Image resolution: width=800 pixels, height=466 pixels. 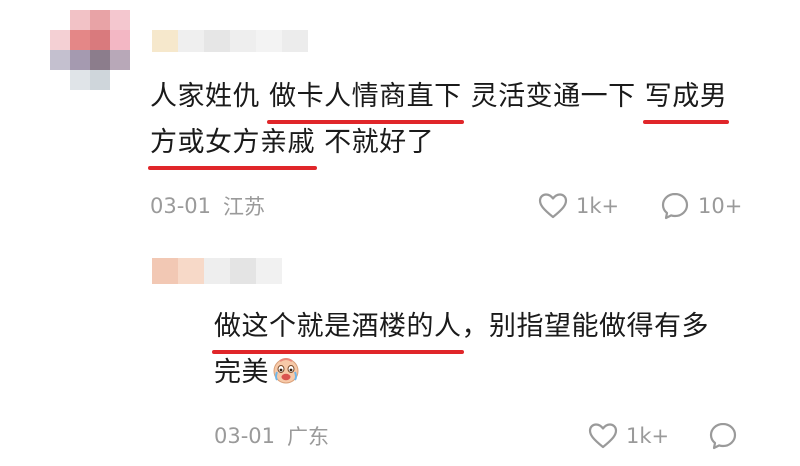 What do you see at coordinates (598, 206) in the screenshot?
I see `like-count: 1k+` at bounding box center [598, 206].